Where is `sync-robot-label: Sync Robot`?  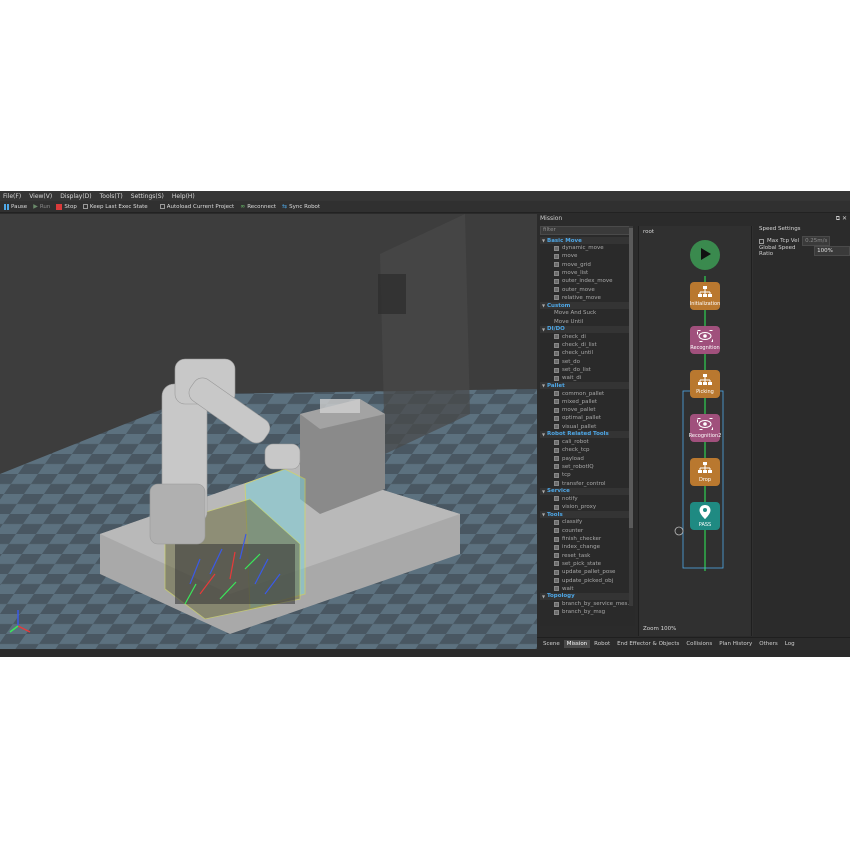
sync-robot-label: Sync Robot is located at coordinates (305, 206).